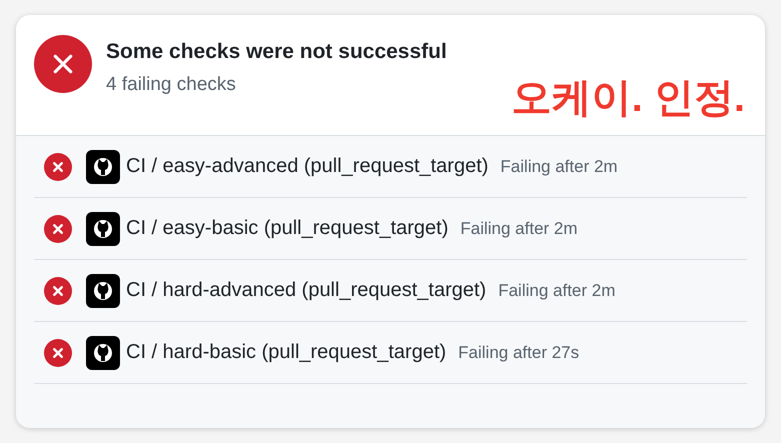 Image resolution: width=781 pixels, height=443 pixels. Describe the element at coordinates (628, 98) in the screenshot. I see `annotation-text: 오케이. 인정.` at that location.